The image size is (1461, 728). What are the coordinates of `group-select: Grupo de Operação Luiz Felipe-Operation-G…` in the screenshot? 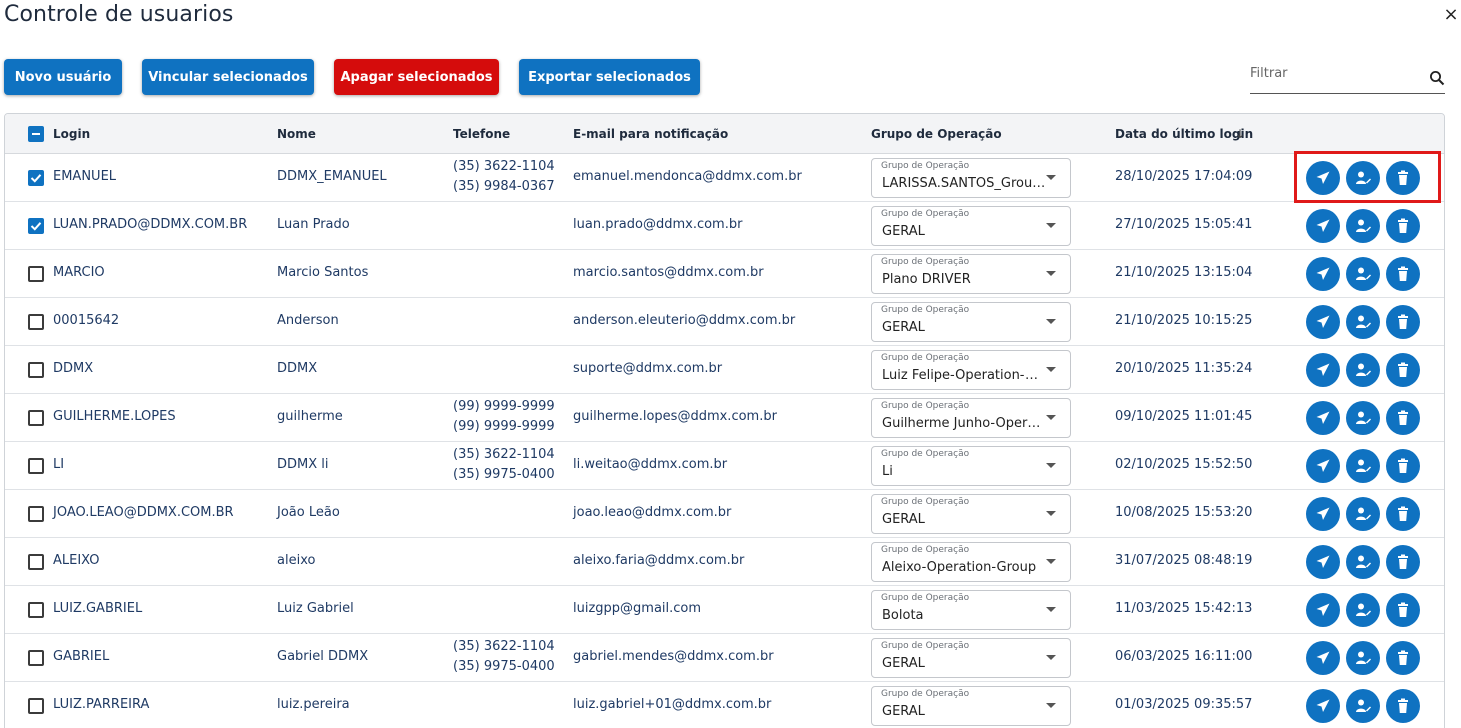 It's located at (971, 370).